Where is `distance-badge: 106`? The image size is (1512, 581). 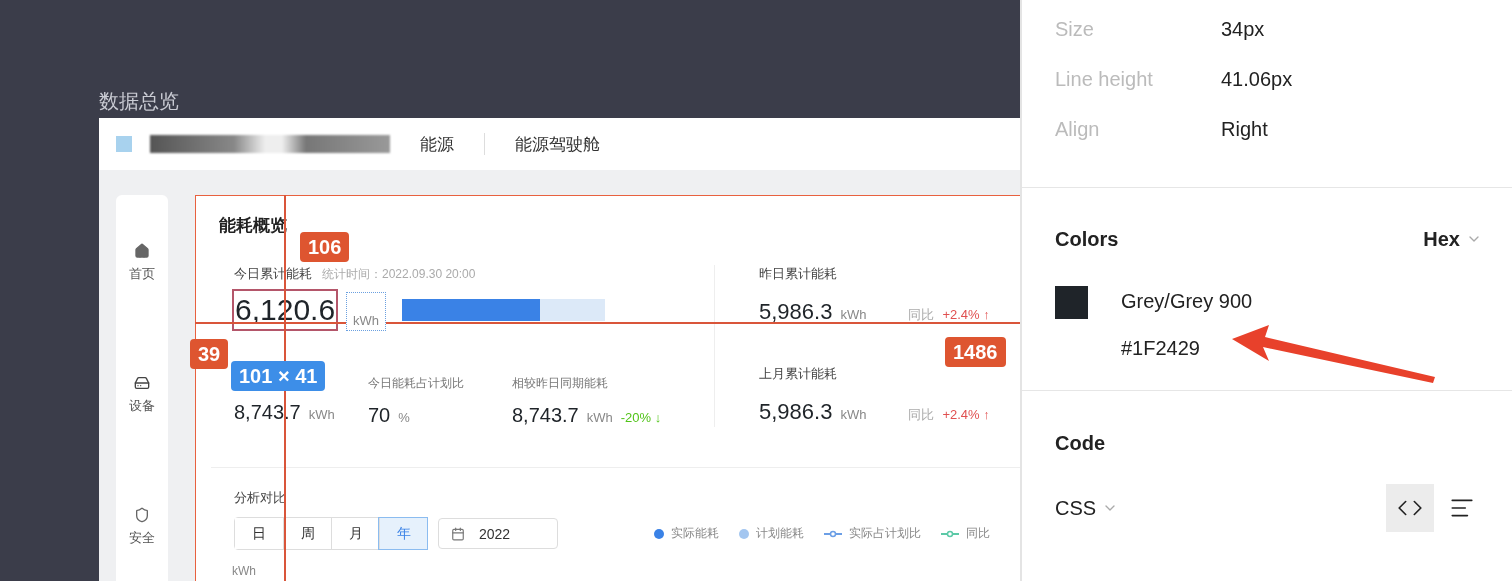 distance-badge: 106 is located at coordinates (325, 247).